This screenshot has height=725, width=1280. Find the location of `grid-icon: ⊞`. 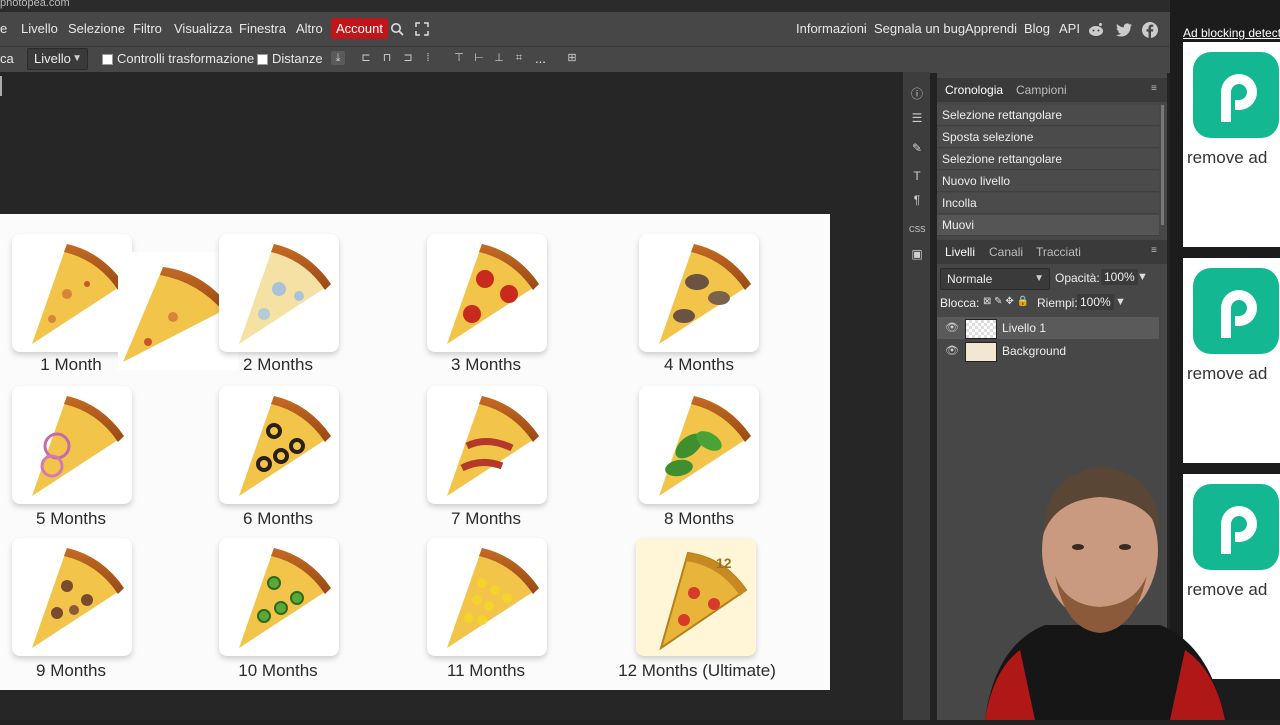

grid-icon: ⊞ is located at coordinates (572, 58).